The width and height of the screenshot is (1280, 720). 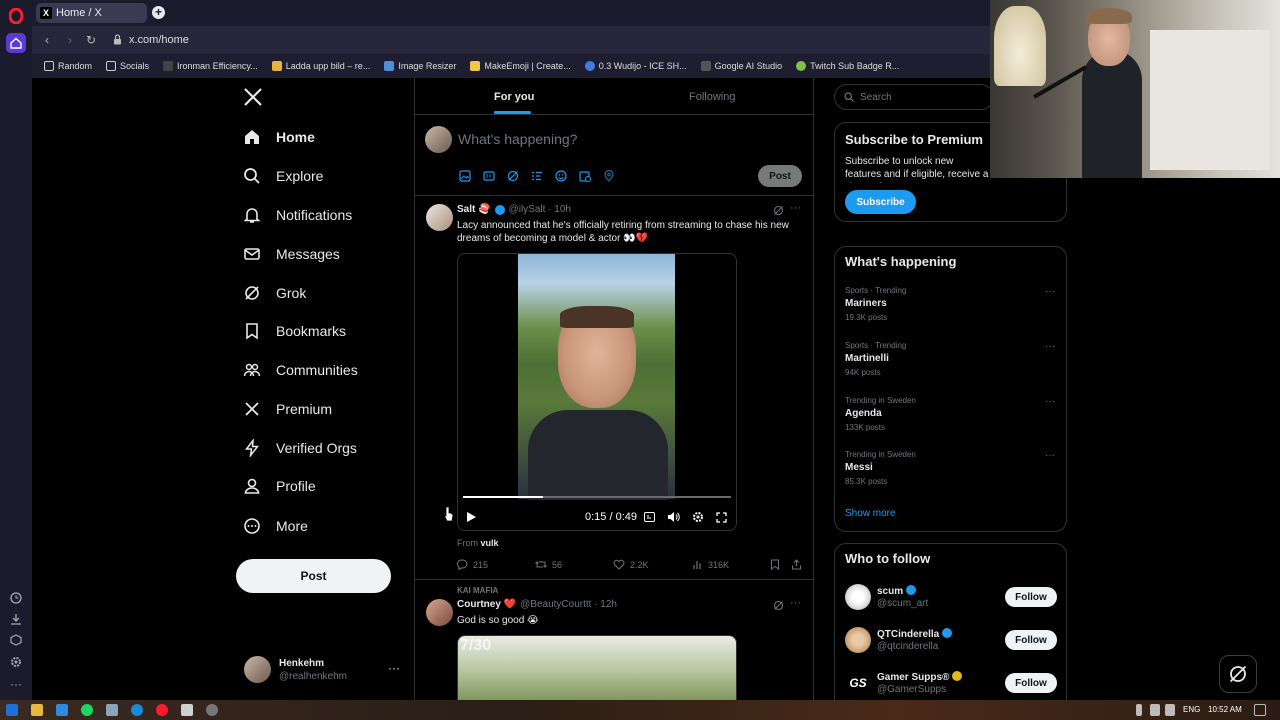 I want to click on spotify-icon, so click(x=87, y=710).